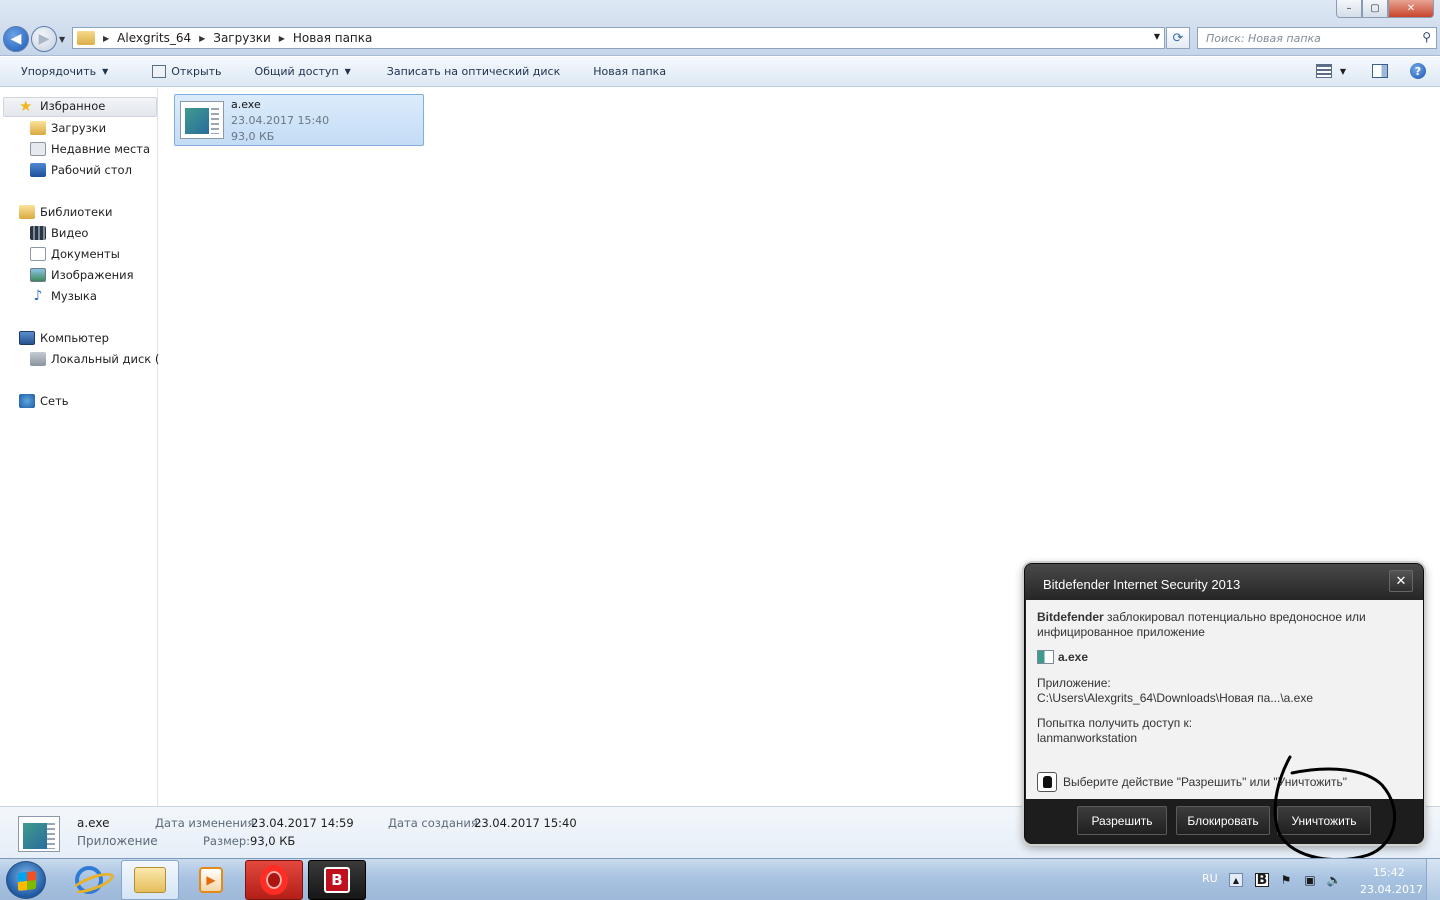 The height and width of the screenshot is (900, 1440). Describe the element at coordinates (1262, 880) in the screenshot. I see `bitdefender-tray-icon: B` at that location.